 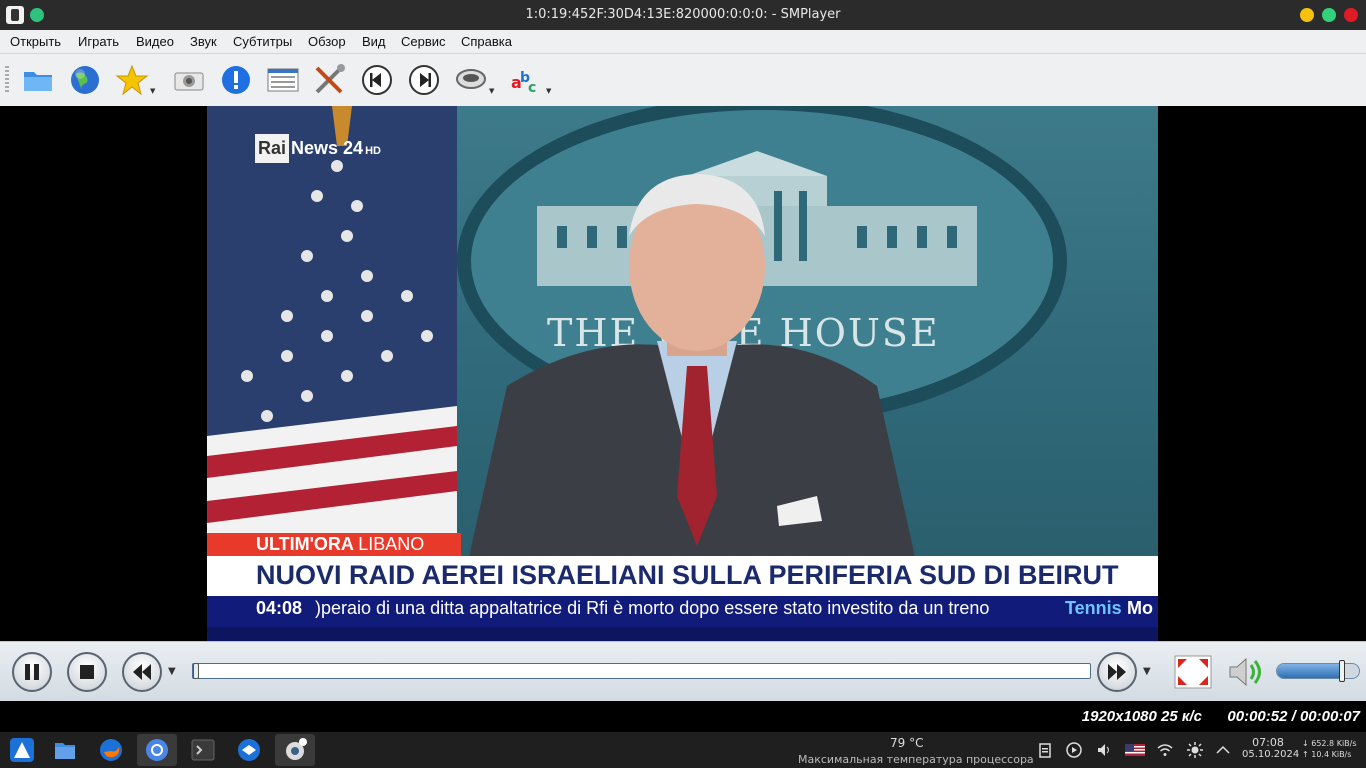 What do you see at coordinates (332, 321) in the screenshot?
I see `american-flag` at bounding box center [332, 321].